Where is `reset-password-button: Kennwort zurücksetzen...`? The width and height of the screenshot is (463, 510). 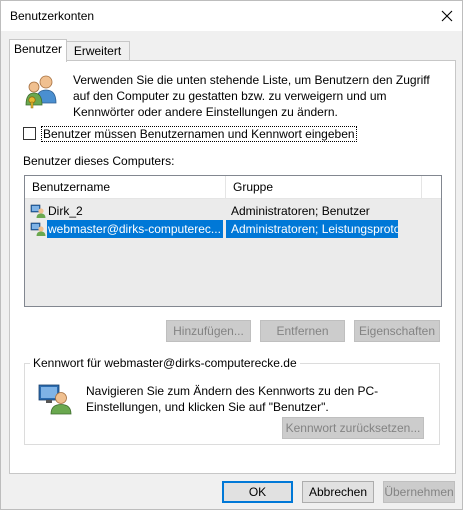 reset-password-button: Kennwort zurücksetzen... is located at coordinates (353, 428).